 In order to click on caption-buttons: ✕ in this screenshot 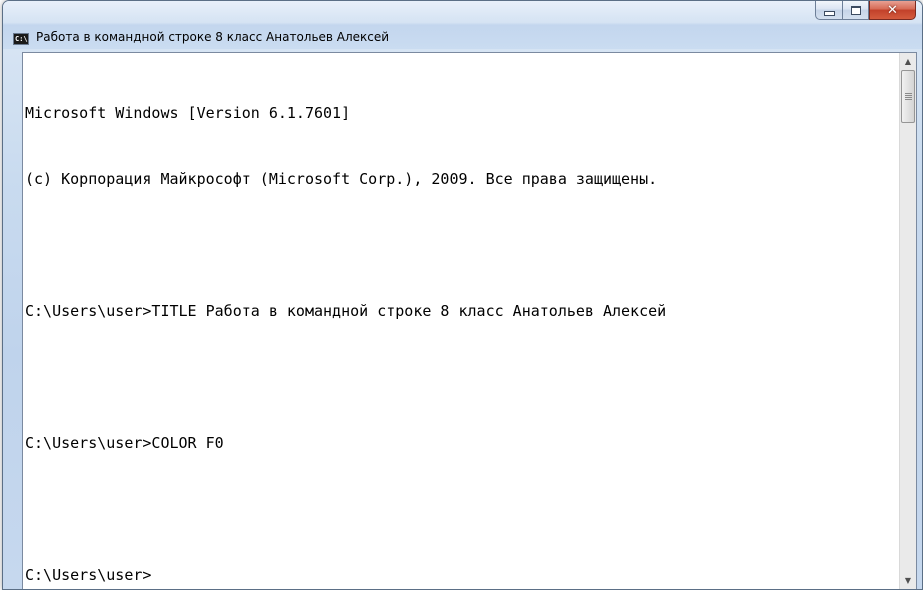, I will do `click(865, 11)`.